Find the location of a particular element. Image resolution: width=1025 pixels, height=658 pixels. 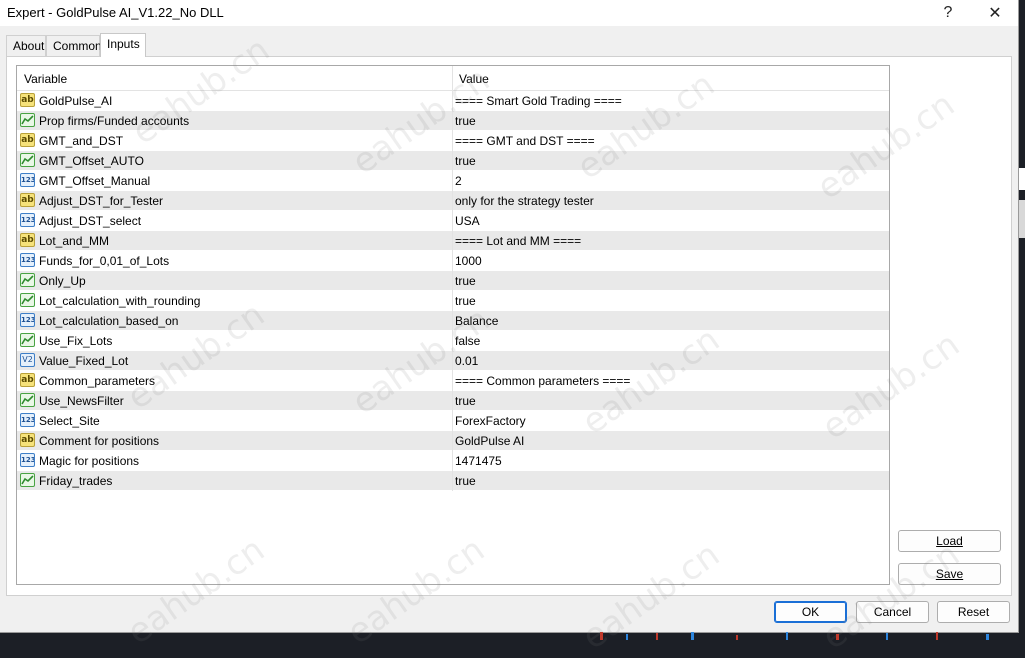

variable-value: ForexFactory is located at coordinates (490, 421).